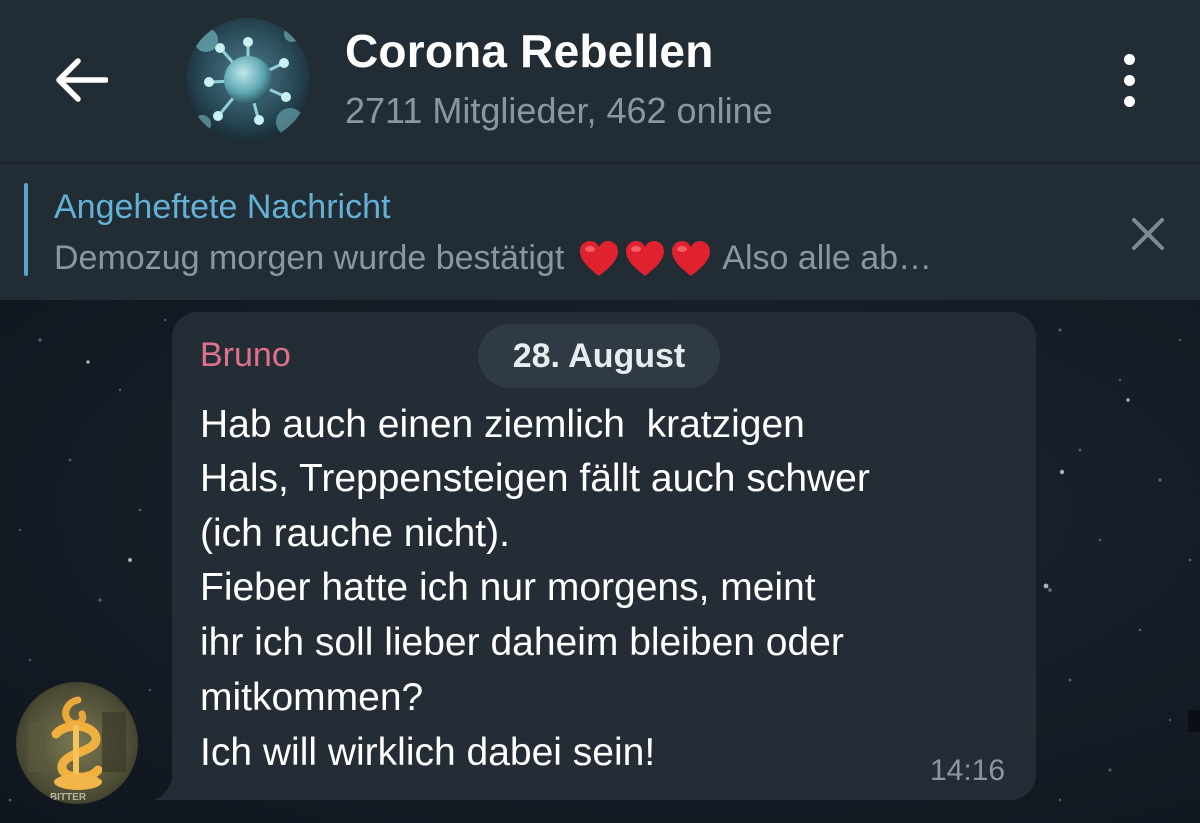  Describe the element at coordinates (535, 478) in the screenshot. I see `message-text-line: Hals, Treppensteigen fällt auch schwer` at that location.